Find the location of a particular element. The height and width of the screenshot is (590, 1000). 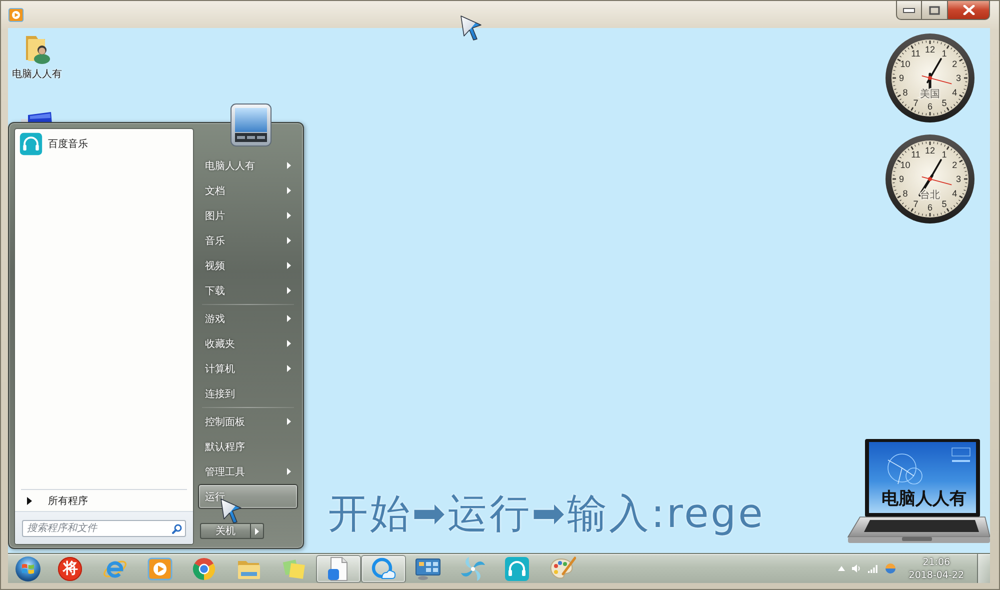

menu-item: 图片 is located at coordinates (248, 215).